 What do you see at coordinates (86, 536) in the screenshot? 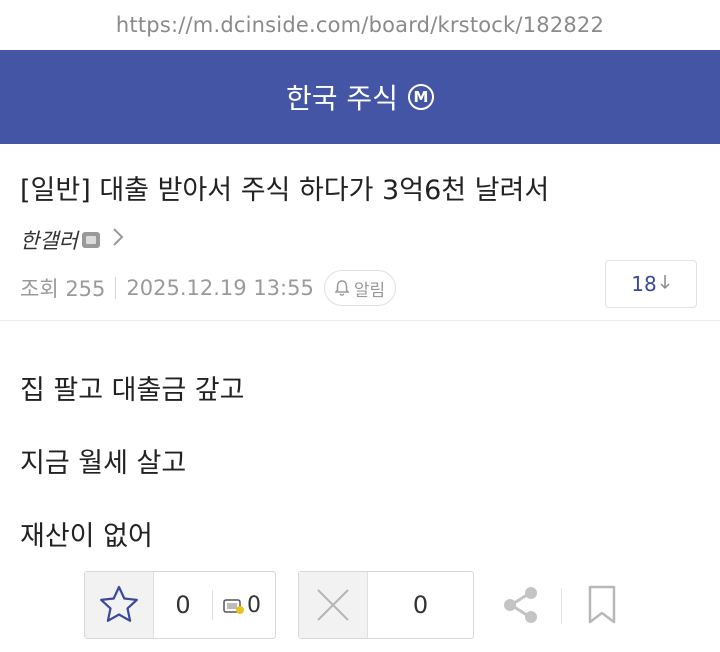
I see `post-body-line: 재산이 없어` at bounding box center [86, 536].